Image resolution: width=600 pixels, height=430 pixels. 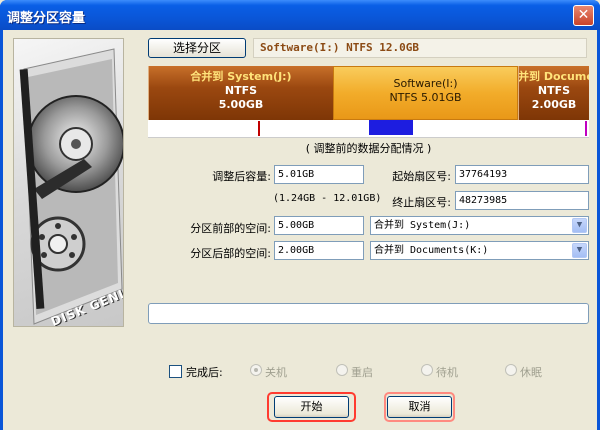 What do you see at coordinates (586, 128) in the screenshot?
I see `rear-boundary-marker` at bounding box center [586, 128].